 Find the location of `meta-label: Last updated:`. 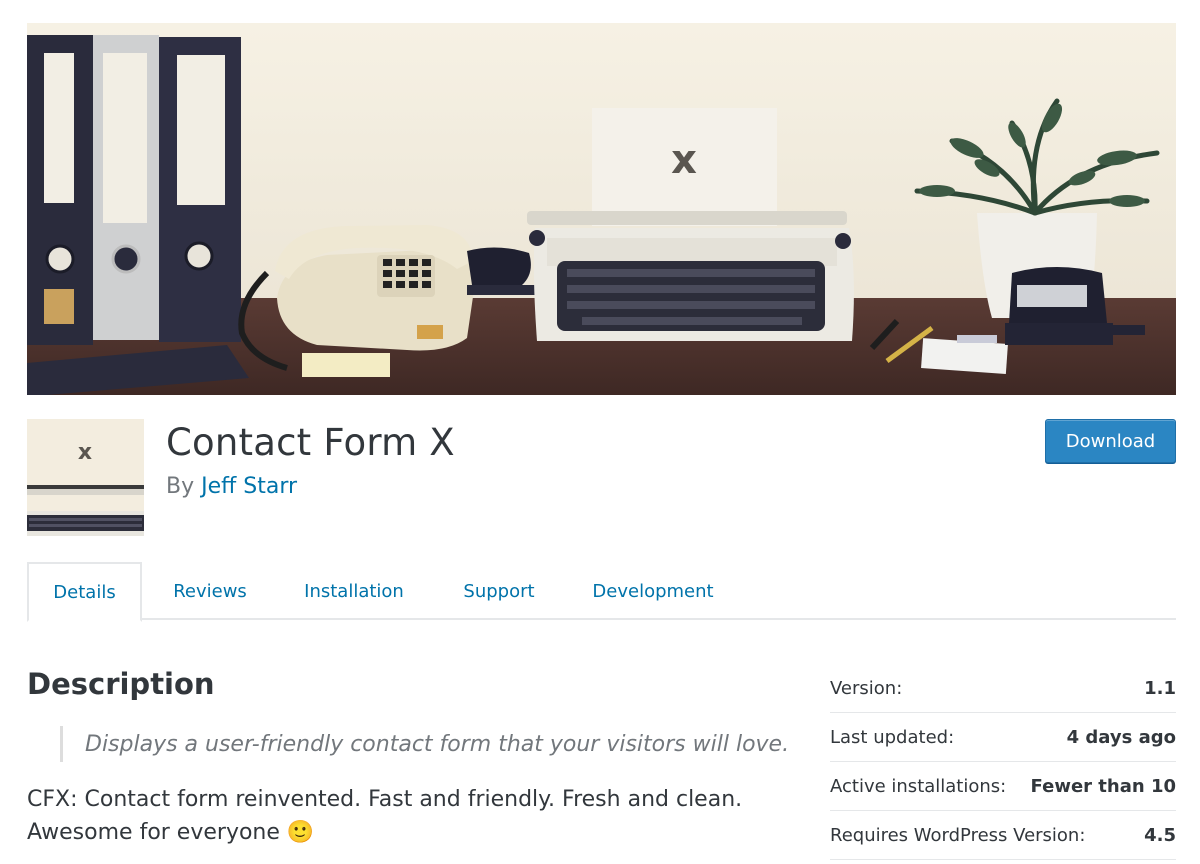

meta-label: Last updated: is located at coordinates (892, 737).